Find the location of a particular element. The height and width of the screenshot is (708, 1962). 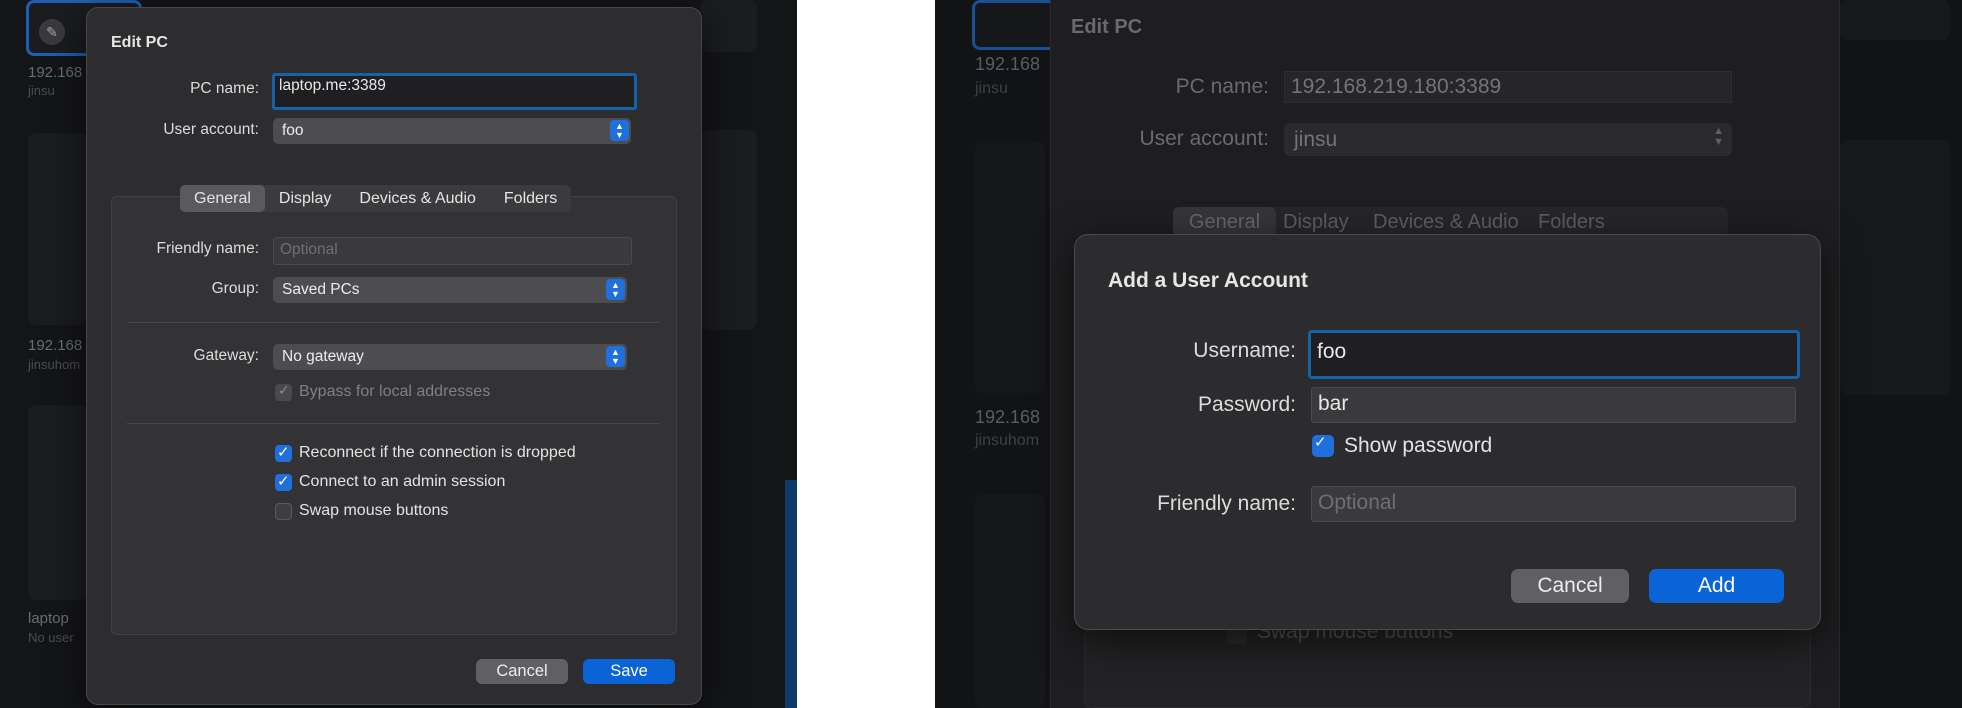

pc-tile-3-name: laptop is located at coordinates (48, 618).